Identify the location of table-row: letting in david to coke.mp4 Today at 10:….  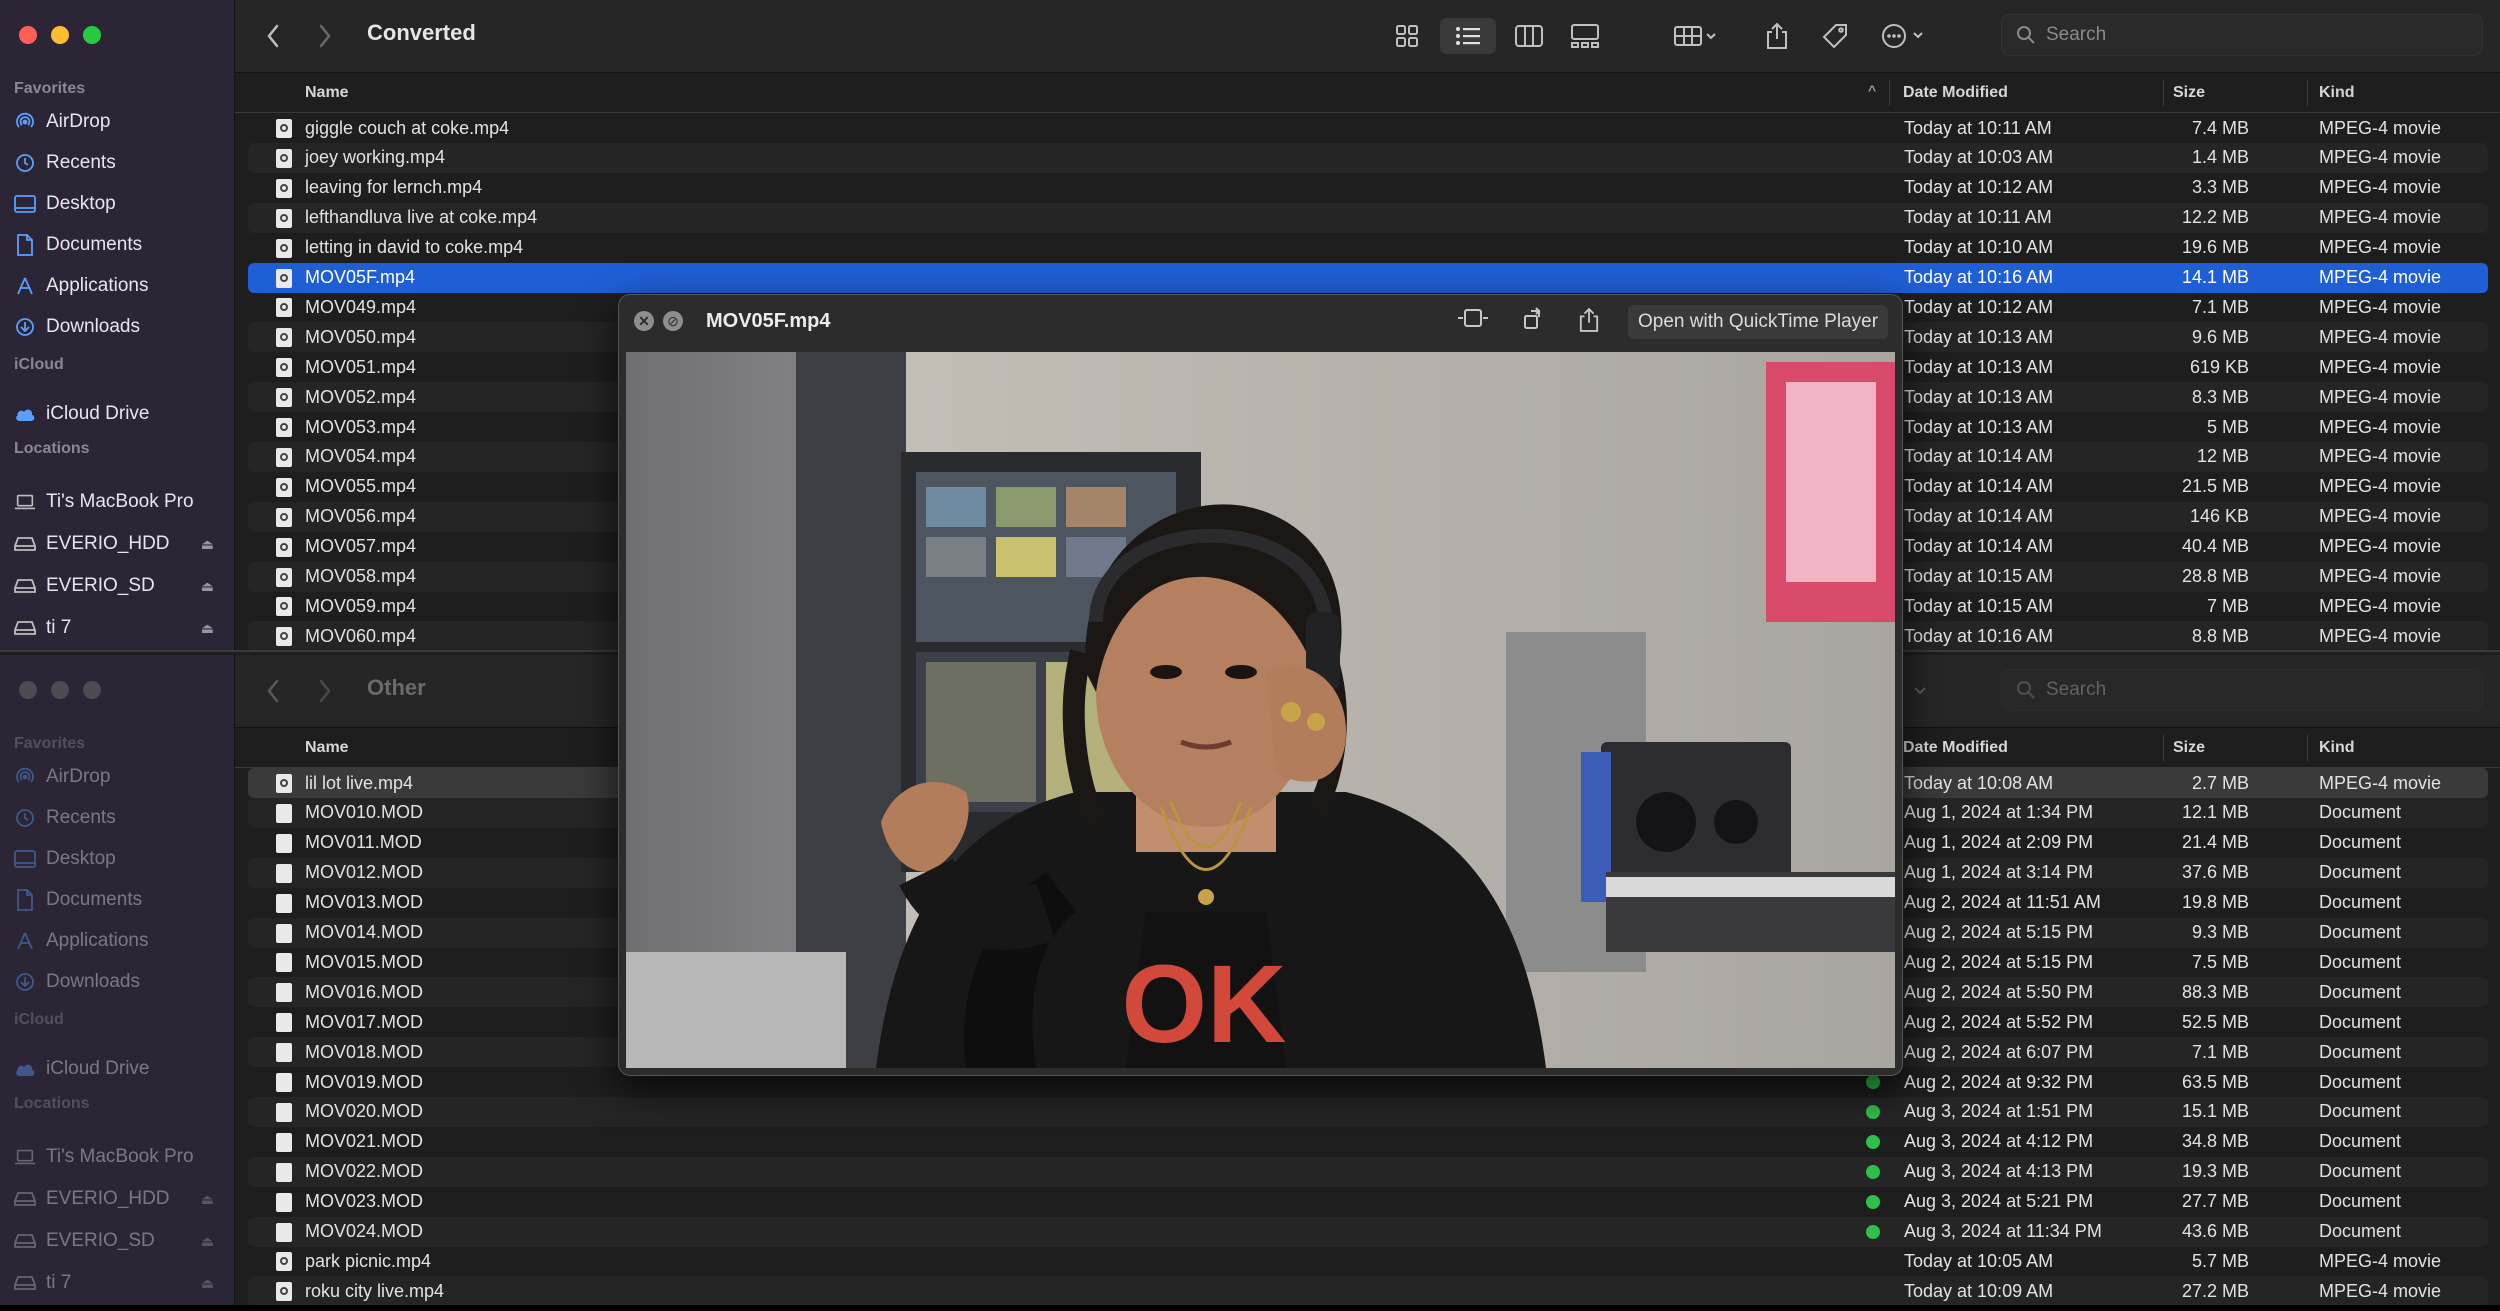
(1368, 248).